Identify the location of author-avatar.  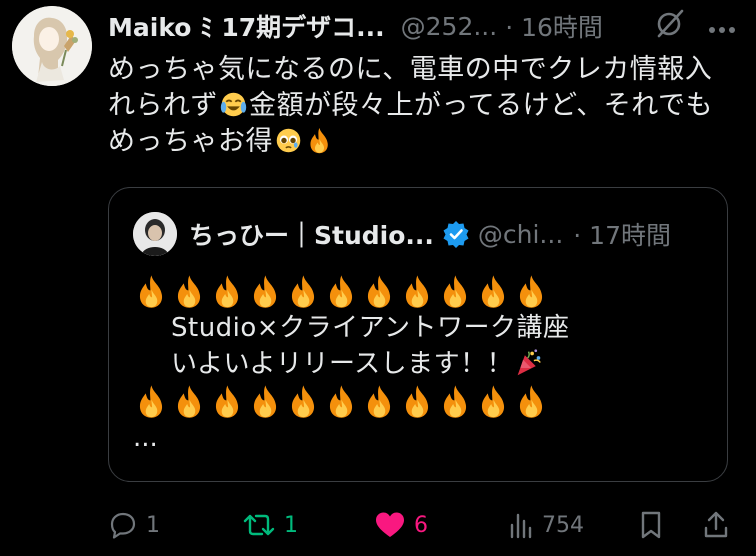
(52, 46).